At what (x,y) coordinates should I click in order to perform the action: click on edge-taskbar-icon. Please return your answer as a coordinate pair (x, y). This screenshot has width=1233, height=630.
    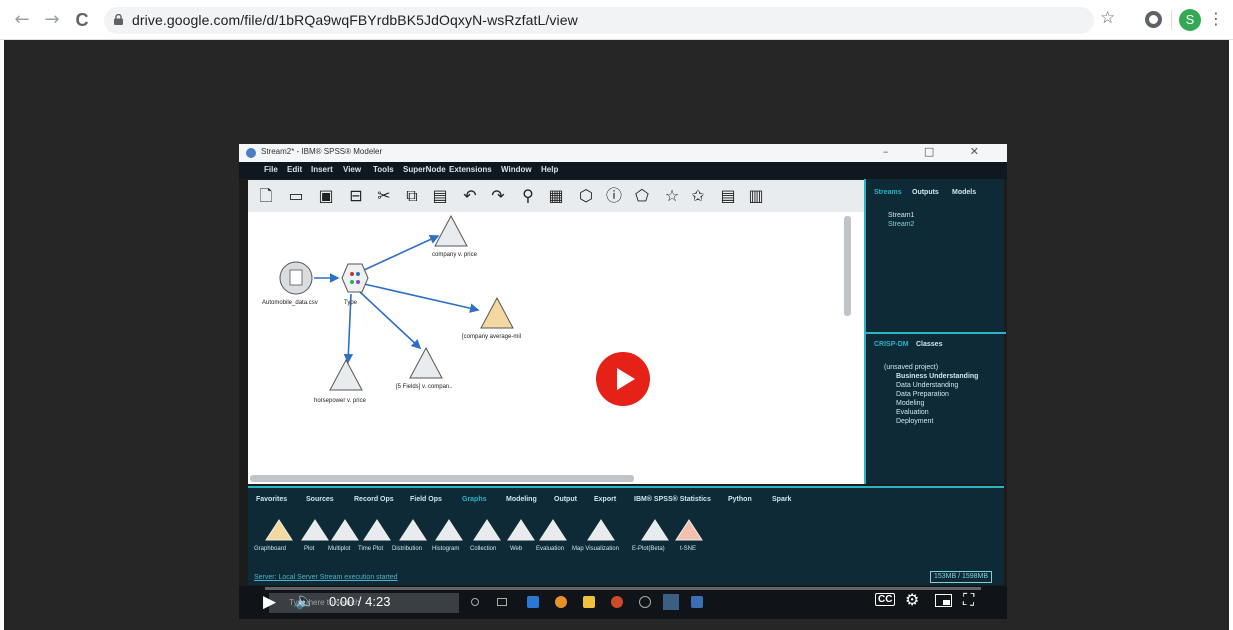
    Looking at the image, I should click on (533, 602).